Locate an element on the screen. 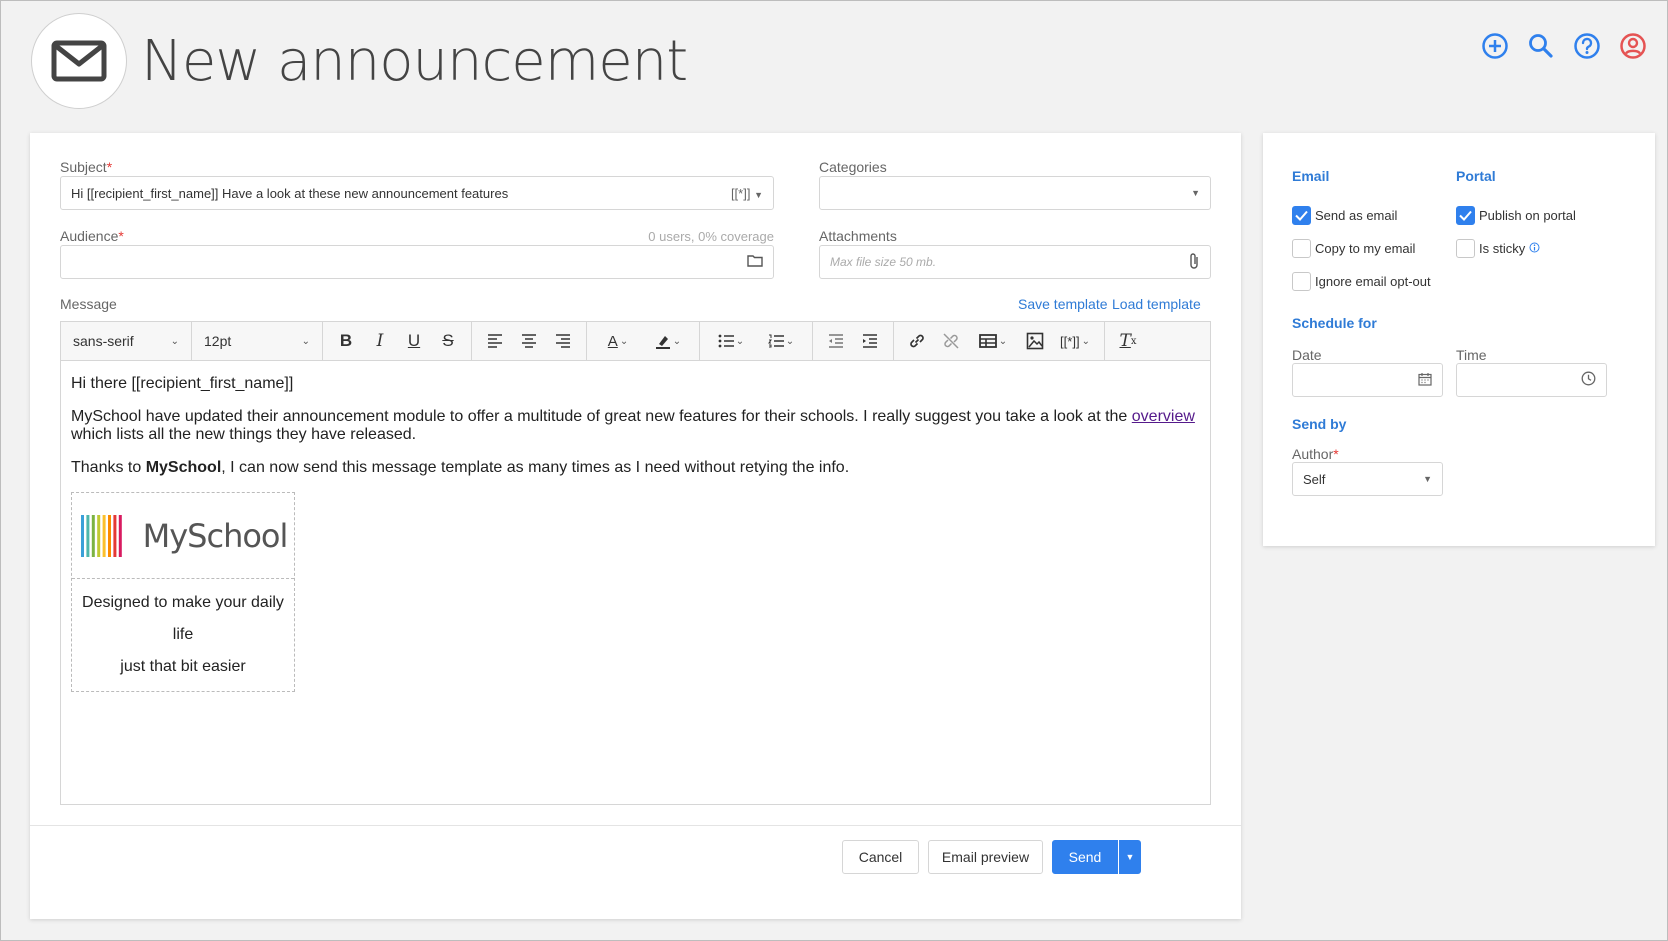  indent-button is located at coordinates (870, 341).